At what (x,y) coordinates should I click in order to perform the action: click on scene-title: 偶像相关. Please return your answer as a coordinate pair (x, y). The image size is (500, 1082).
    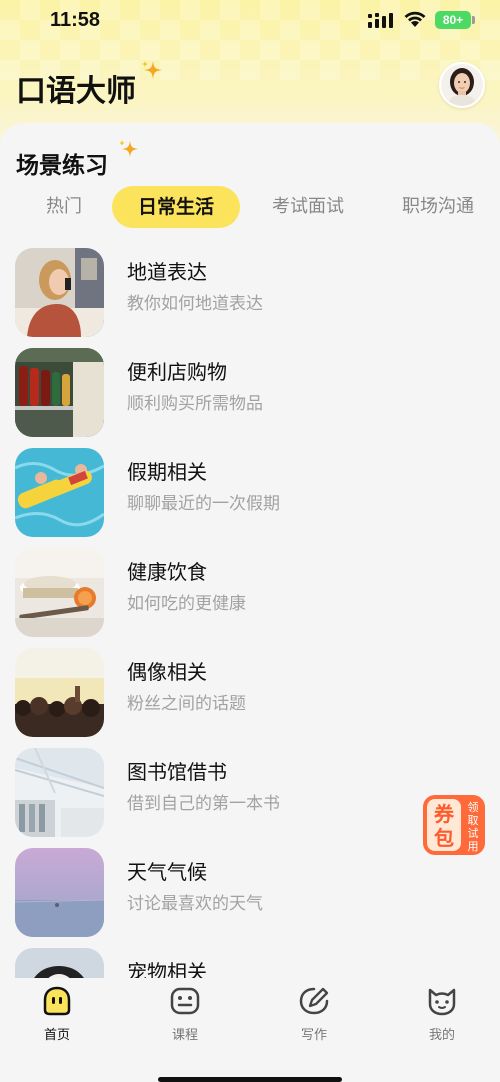
    Looking at the image, I should click on (167, 672).